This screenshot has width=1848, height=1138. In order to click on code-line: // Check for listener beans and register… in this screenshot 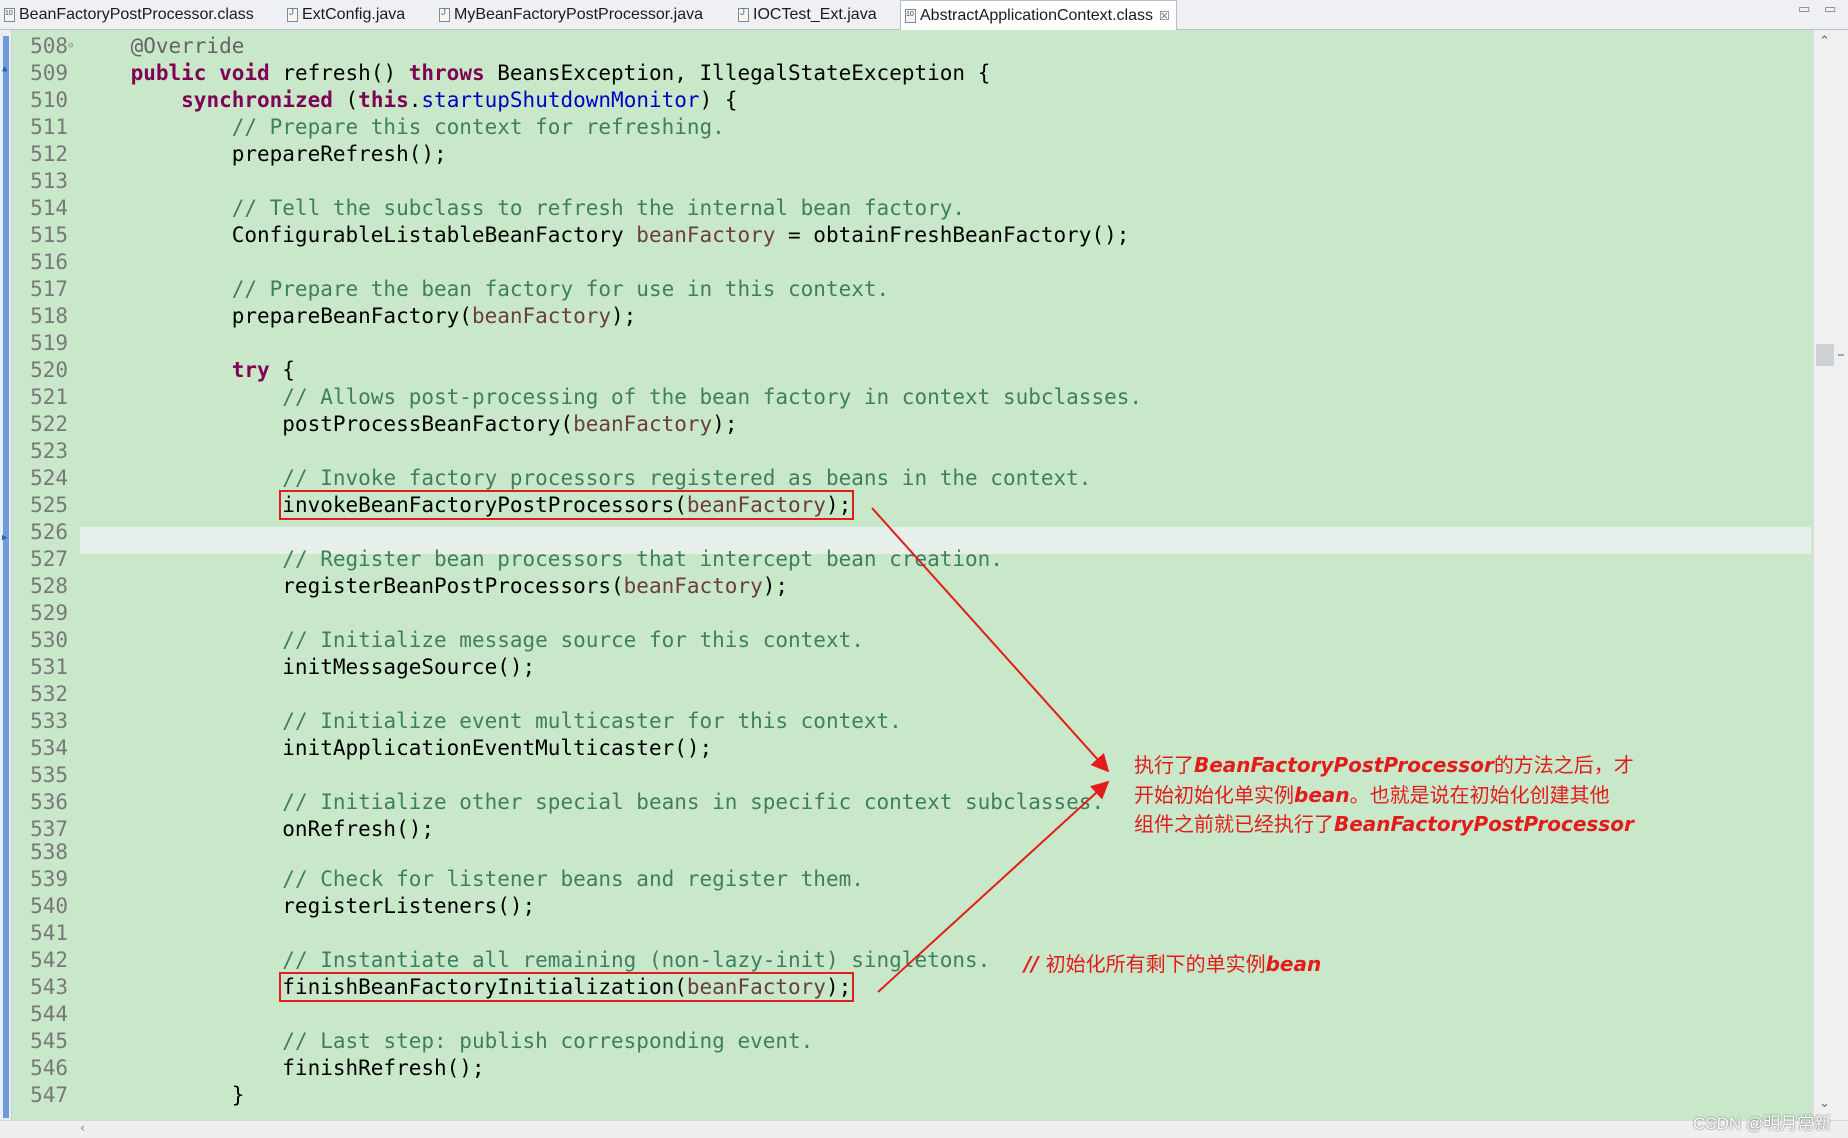, I will do `click(472, 879)`.